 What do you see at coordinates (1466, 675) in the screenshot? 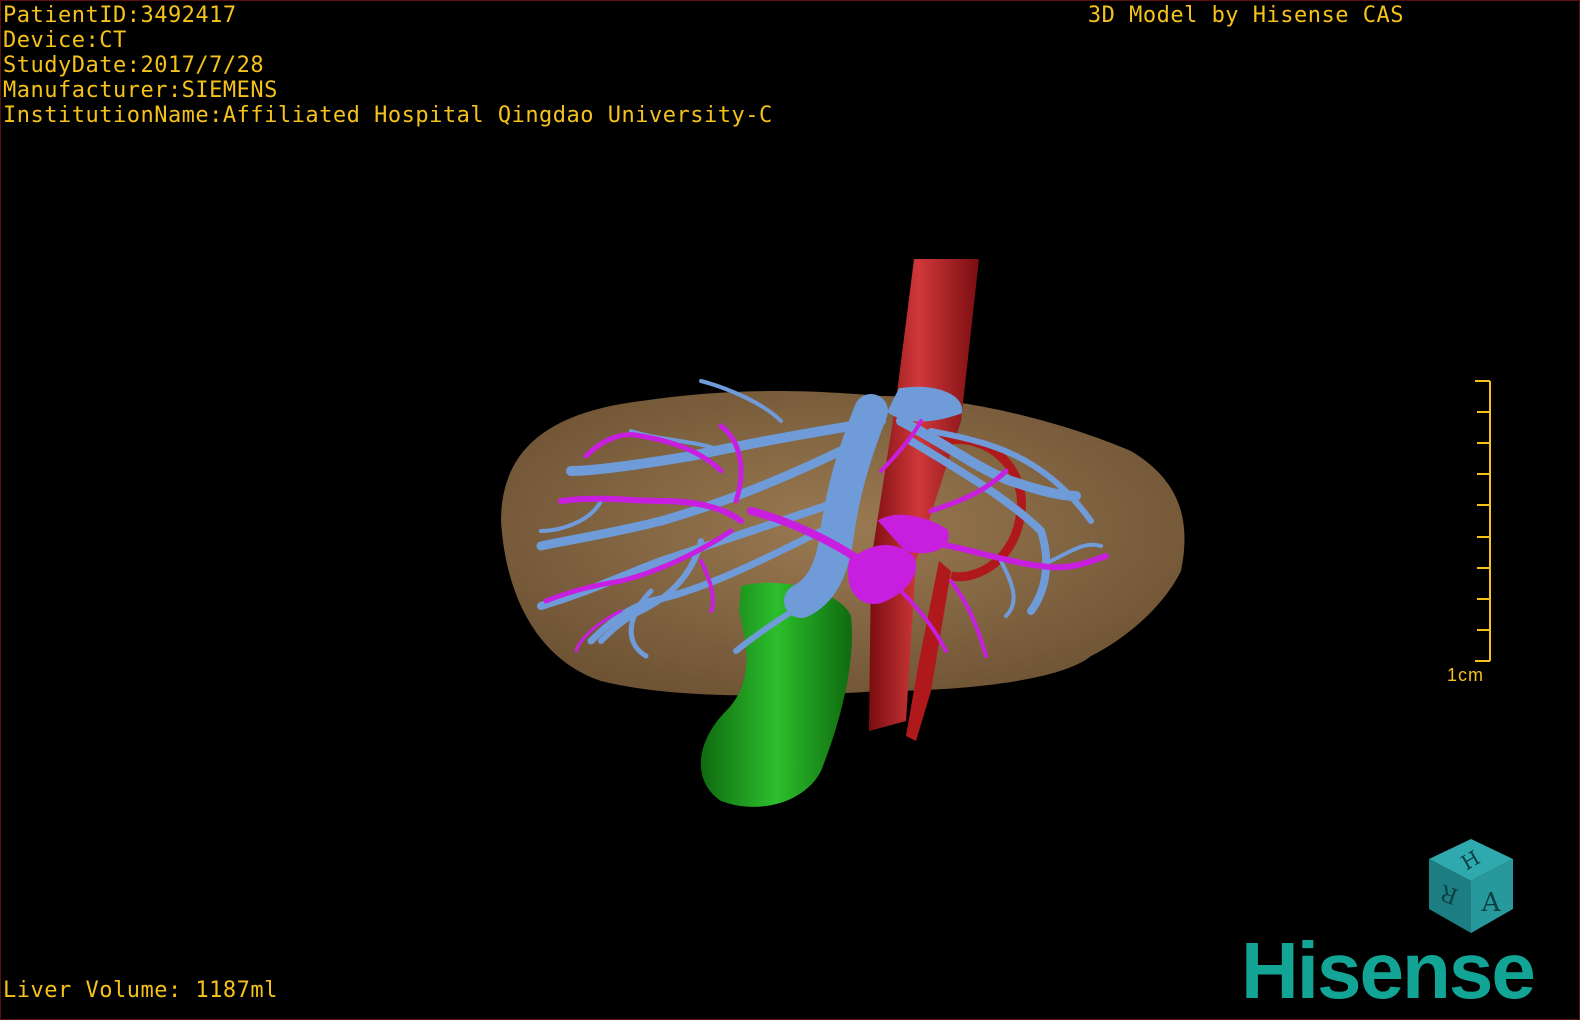
I see `scale-bar-label: 1cm` at bounding box center [1466, 675].